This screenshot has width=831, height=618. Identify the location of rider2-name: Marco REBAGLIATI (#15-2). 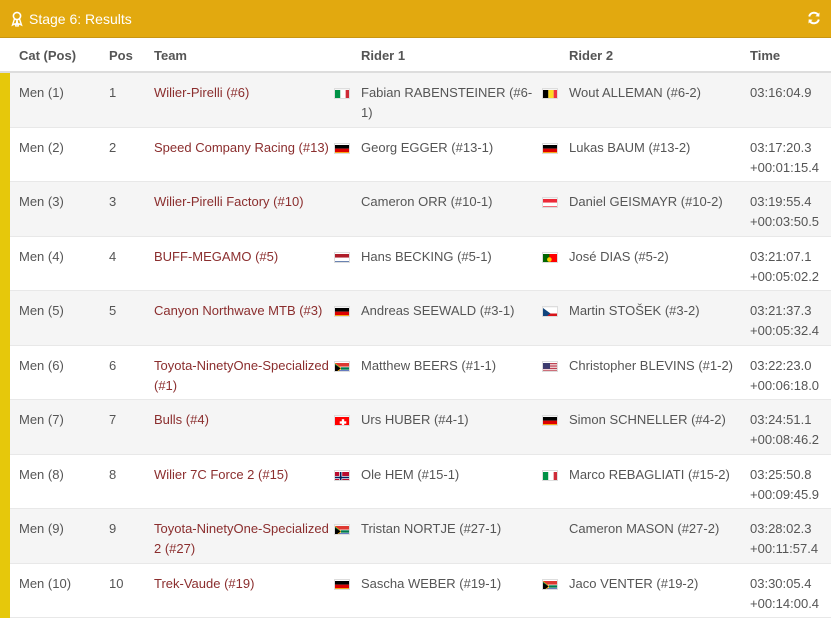
(649, 474).